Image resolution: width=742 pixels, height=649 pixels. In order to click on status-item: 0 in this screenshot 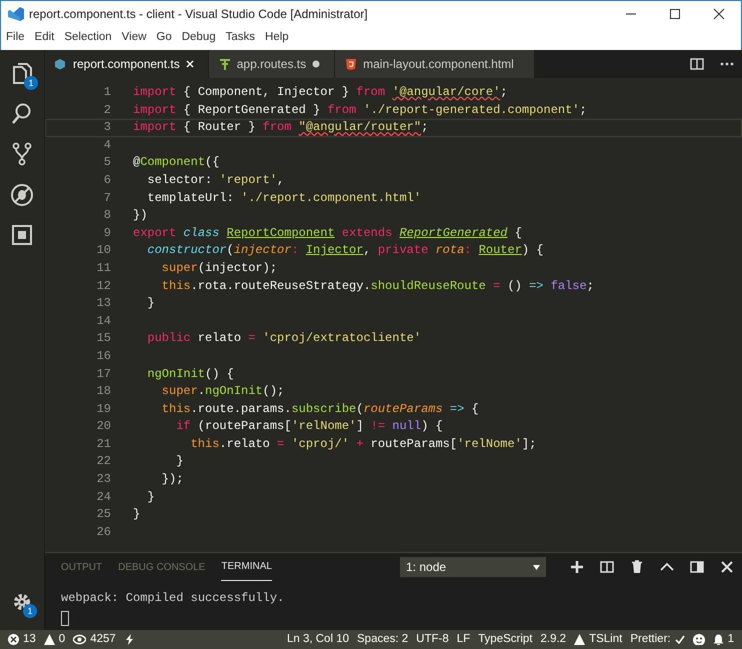, I will do `click(62, 639)`.